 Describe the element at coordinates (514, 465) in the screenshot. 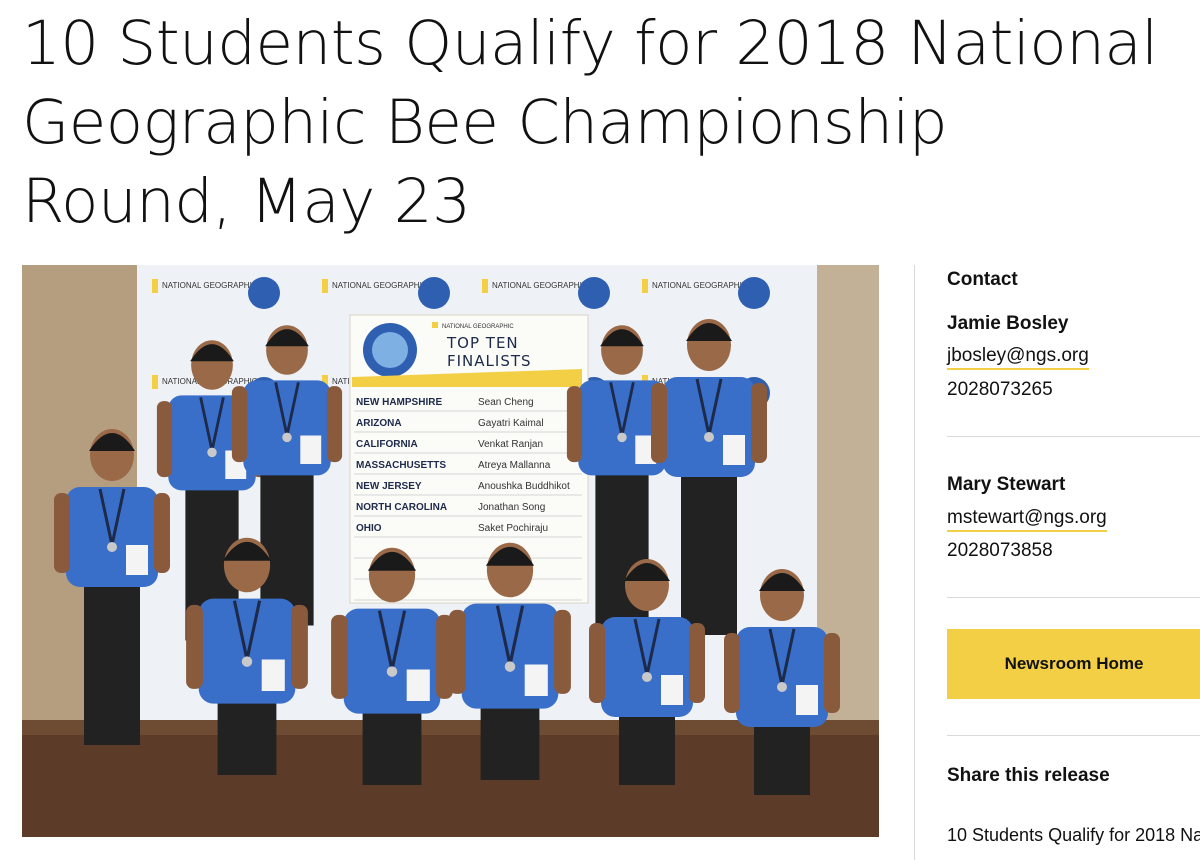

I see `finalist-name: Atreya Mallanna` at that location.